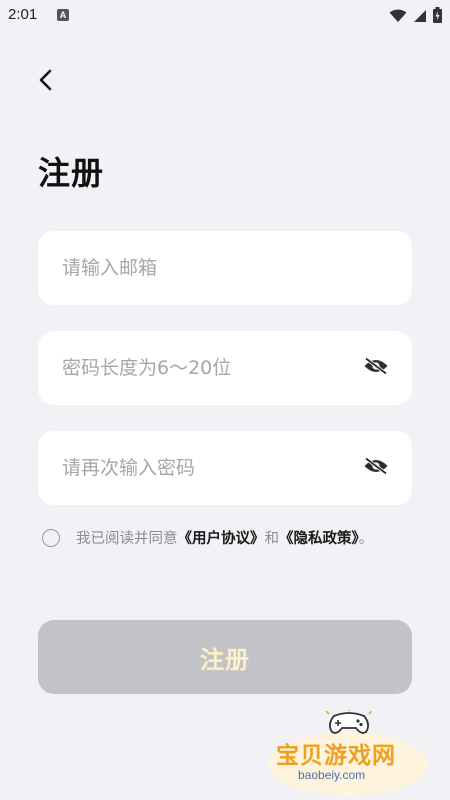  Describe the element at coordinates (336, 756) in the screenshot. I see `watermark-title: 宝贝游戏网` at that location.